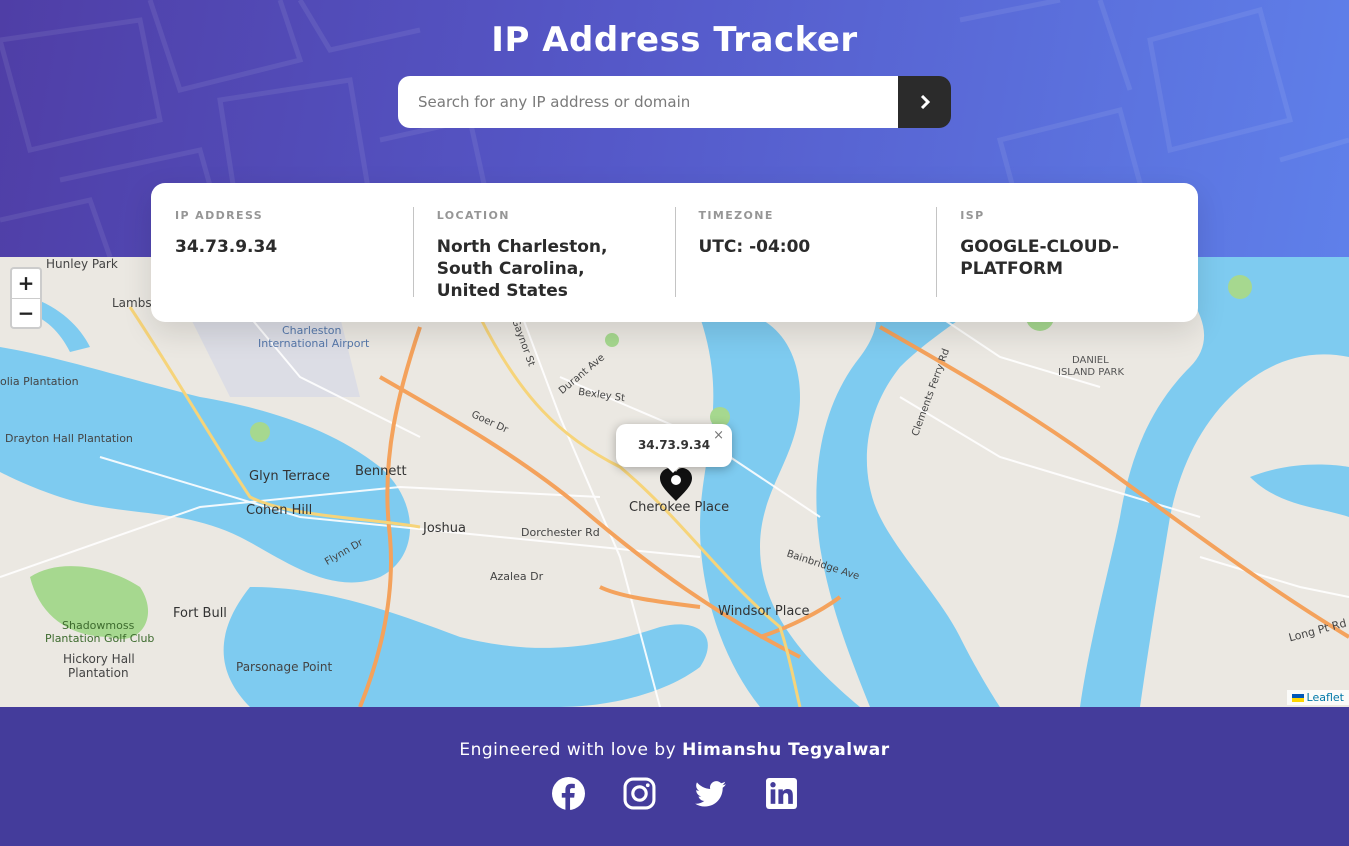 This screenshot has height=846, width=1349. Describe the element at coordinates (764, 611) in the screenshot. I see `map-label: Windsor Place` at that location.